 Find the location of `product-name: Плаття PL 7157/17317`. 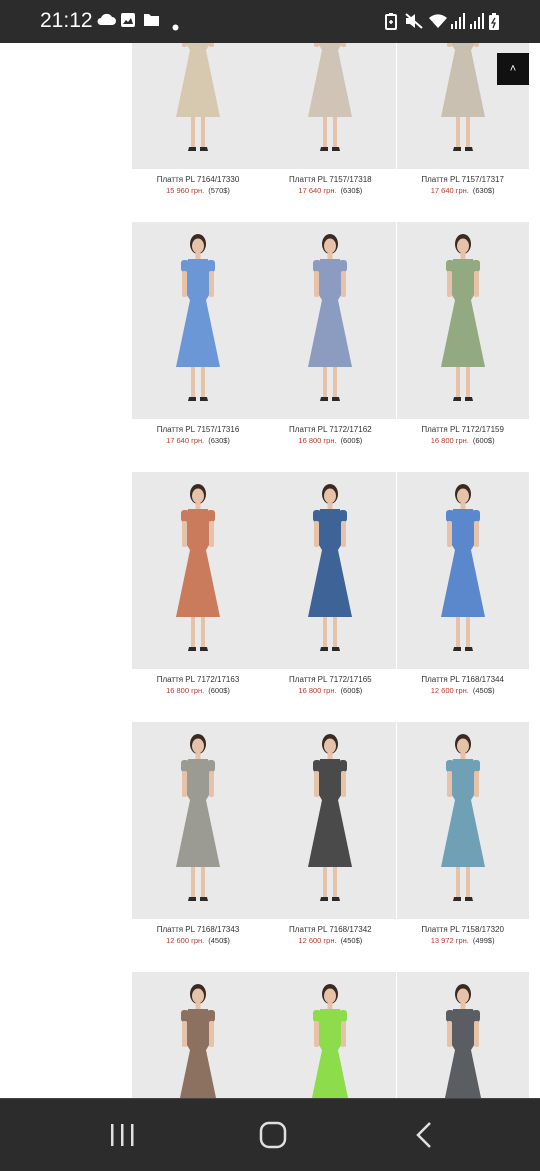

product-name: Плаття PL 7157/17317 is located at coordinates (463, 179).